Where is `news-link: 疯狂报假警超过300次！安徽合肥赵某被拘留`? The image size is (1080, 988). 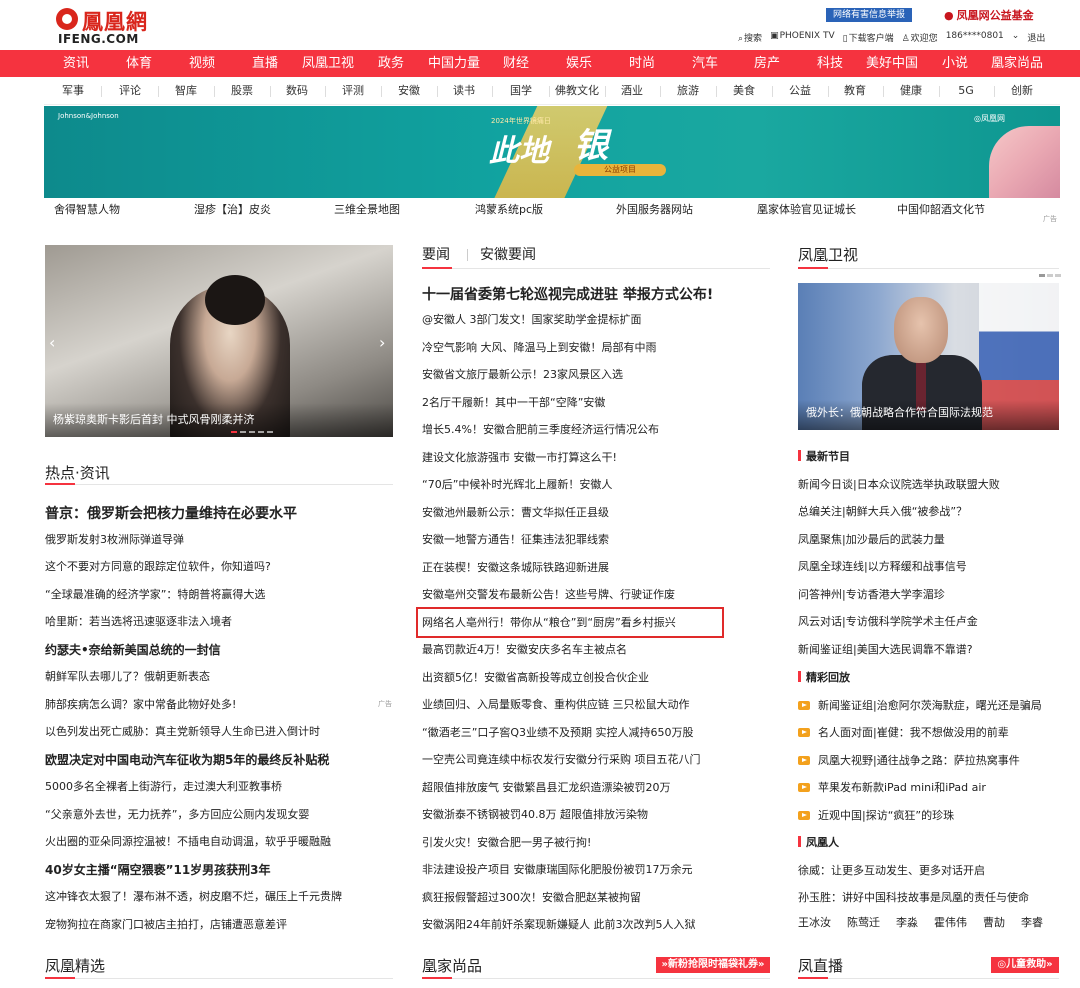
news-link: 疯狂报假警超过300次！安徽合肥赵某被拘留 is located at coordinates (531, 897).